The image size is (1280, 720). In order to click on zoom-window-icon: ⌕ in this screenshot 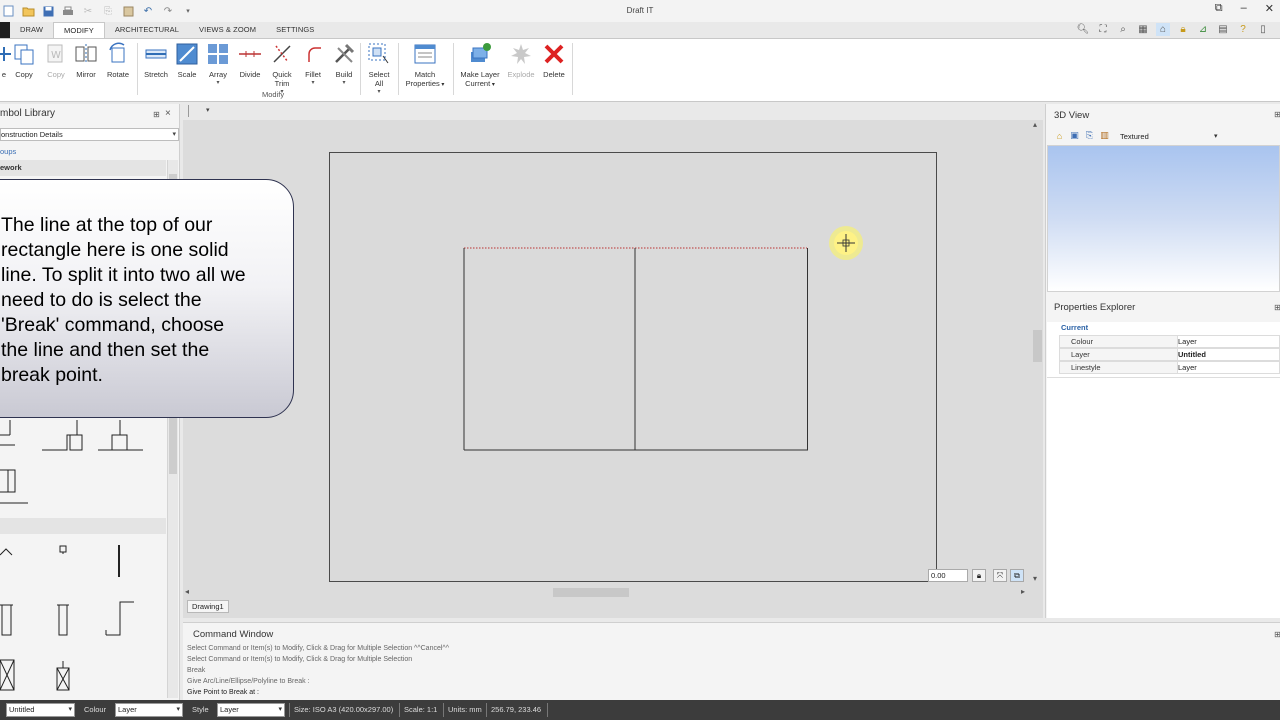, I will do `click(1123, 29)`.